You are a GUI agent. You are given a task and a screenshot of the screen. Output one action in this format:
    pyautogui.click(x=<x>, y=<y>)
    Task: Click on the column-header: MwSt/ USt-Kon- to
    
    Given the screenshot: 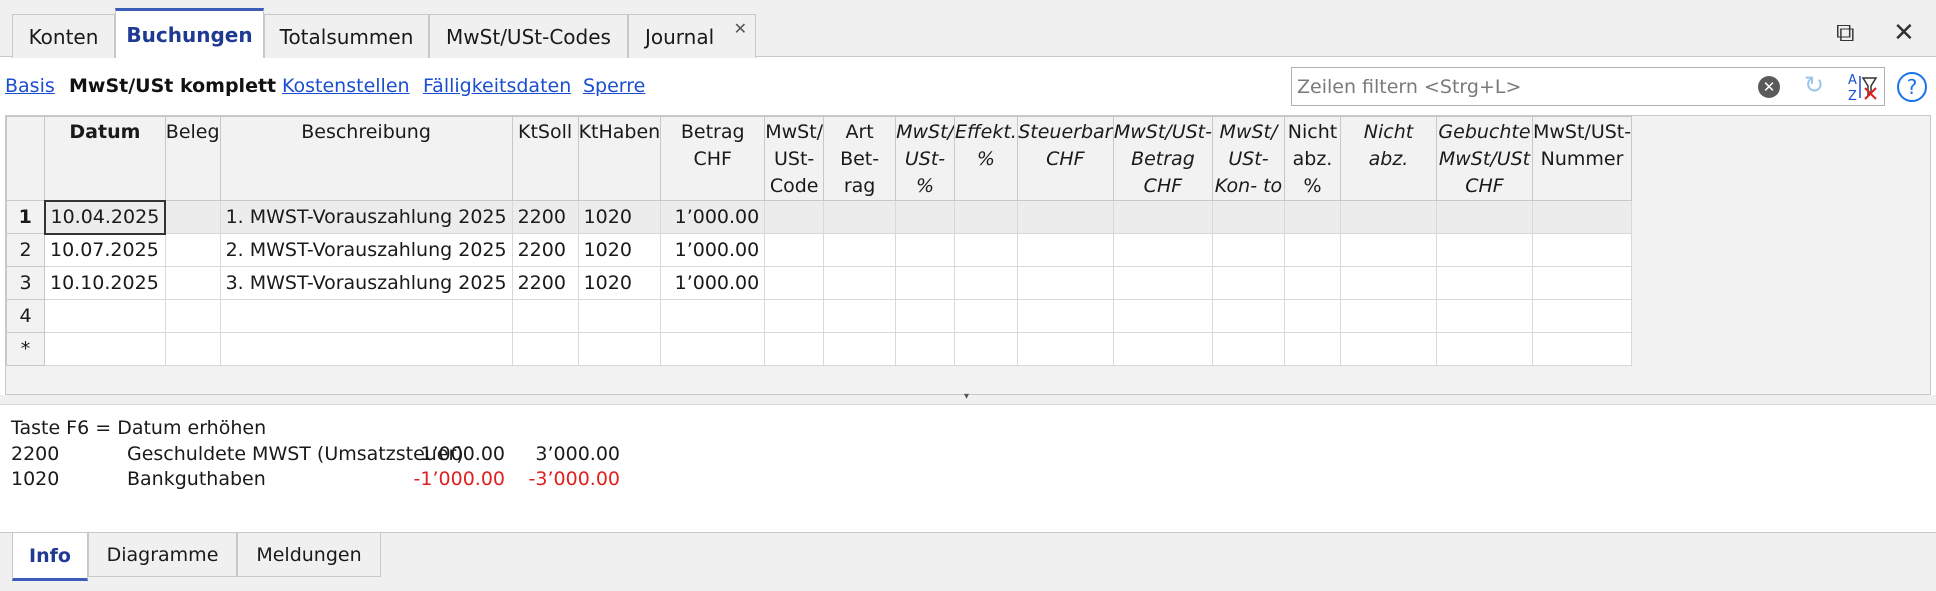 What is the action you would take?
    pyautogui.click(x=1248, y=158)
    